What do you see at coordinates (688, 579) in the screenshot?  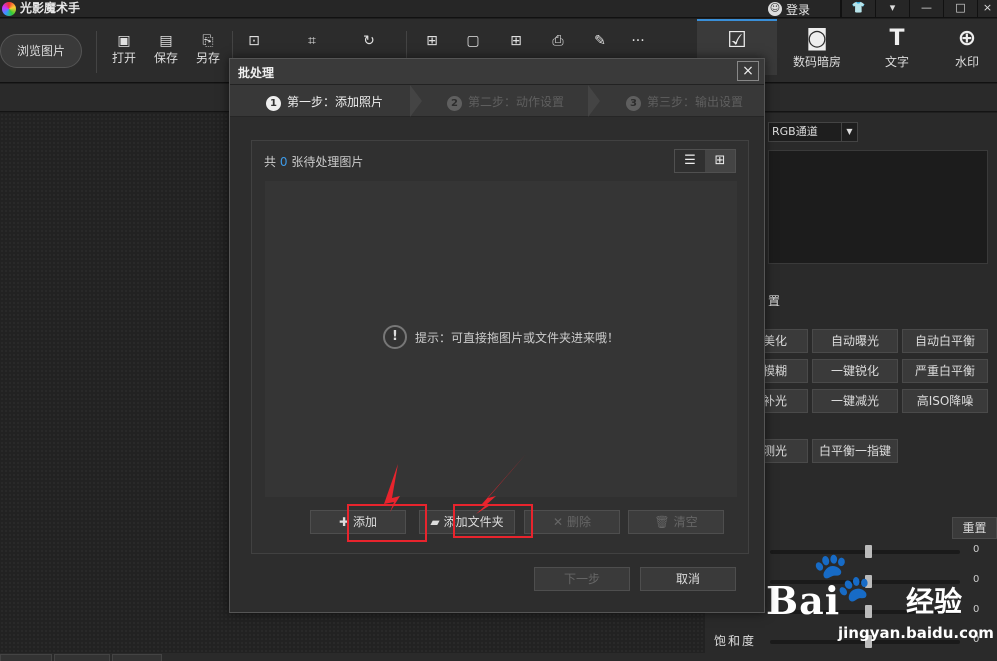 I see `cancel-button: 取消` at bounding box center [688, 579].